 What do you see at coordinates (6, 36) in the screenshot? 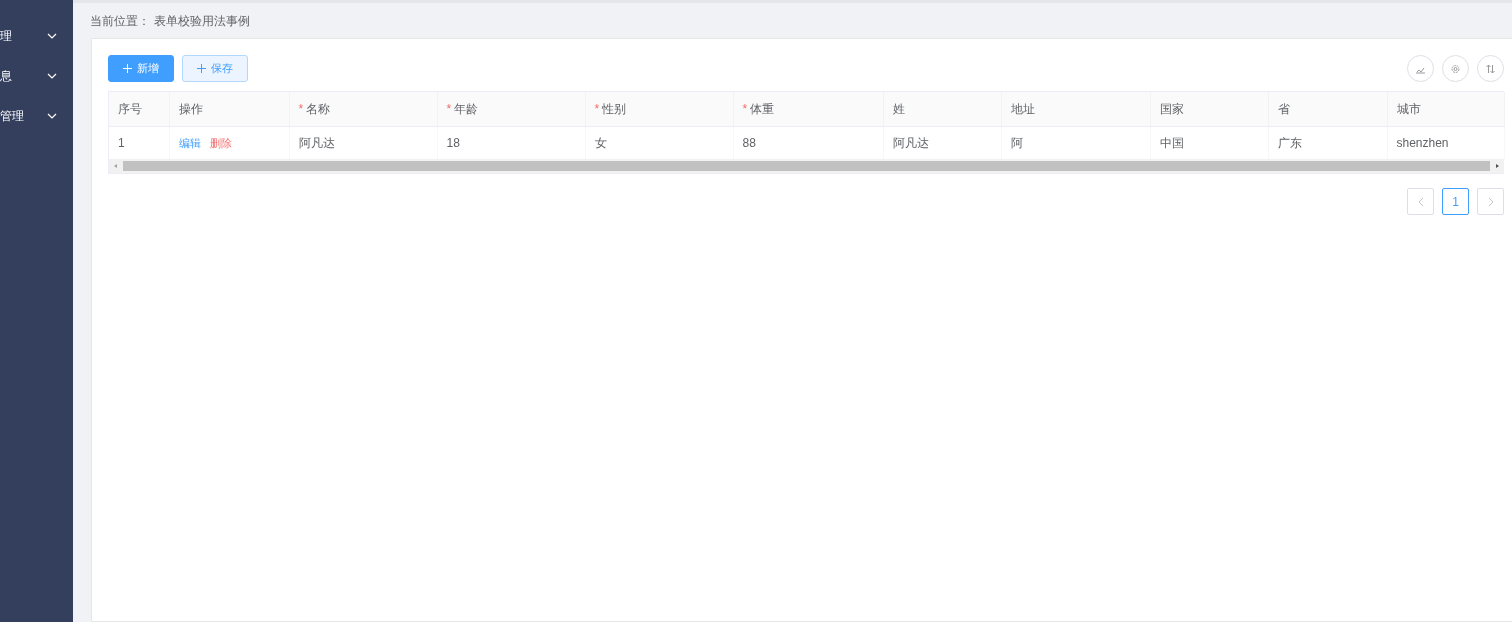
I see `sidebar-label: 理` at bounding box center [6, 36].